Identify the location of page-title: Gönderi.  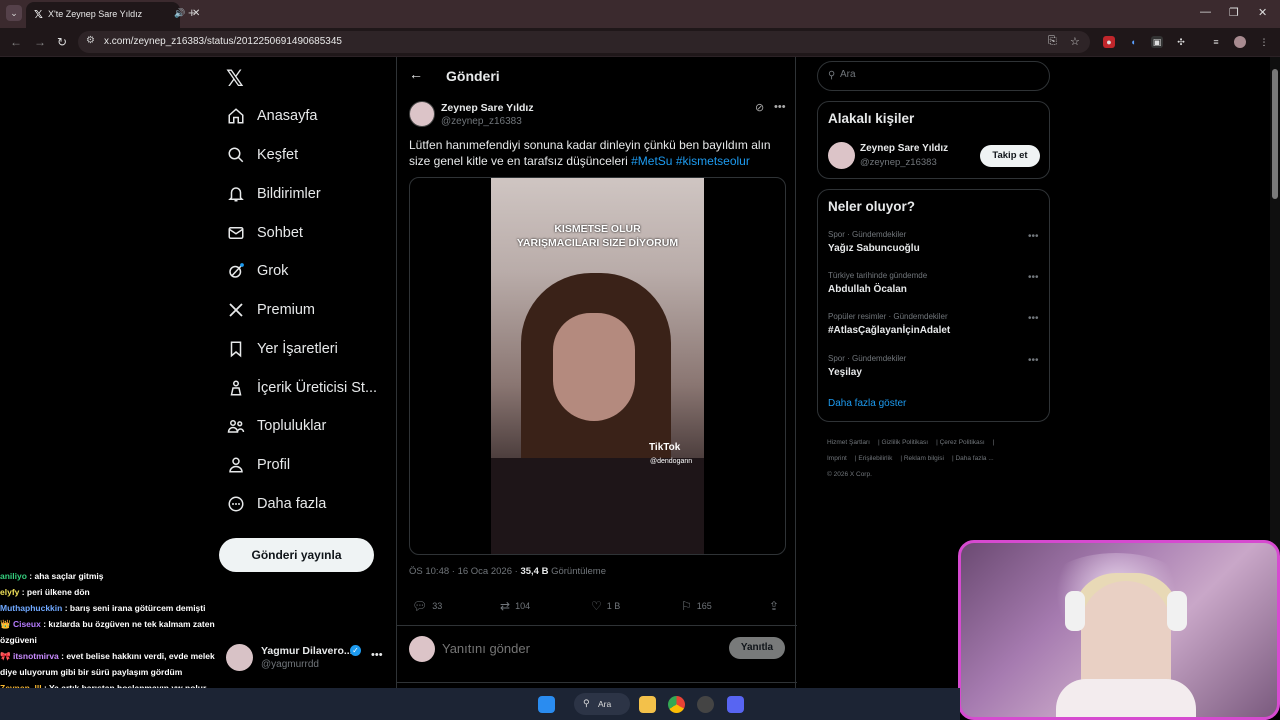
(473, 76).